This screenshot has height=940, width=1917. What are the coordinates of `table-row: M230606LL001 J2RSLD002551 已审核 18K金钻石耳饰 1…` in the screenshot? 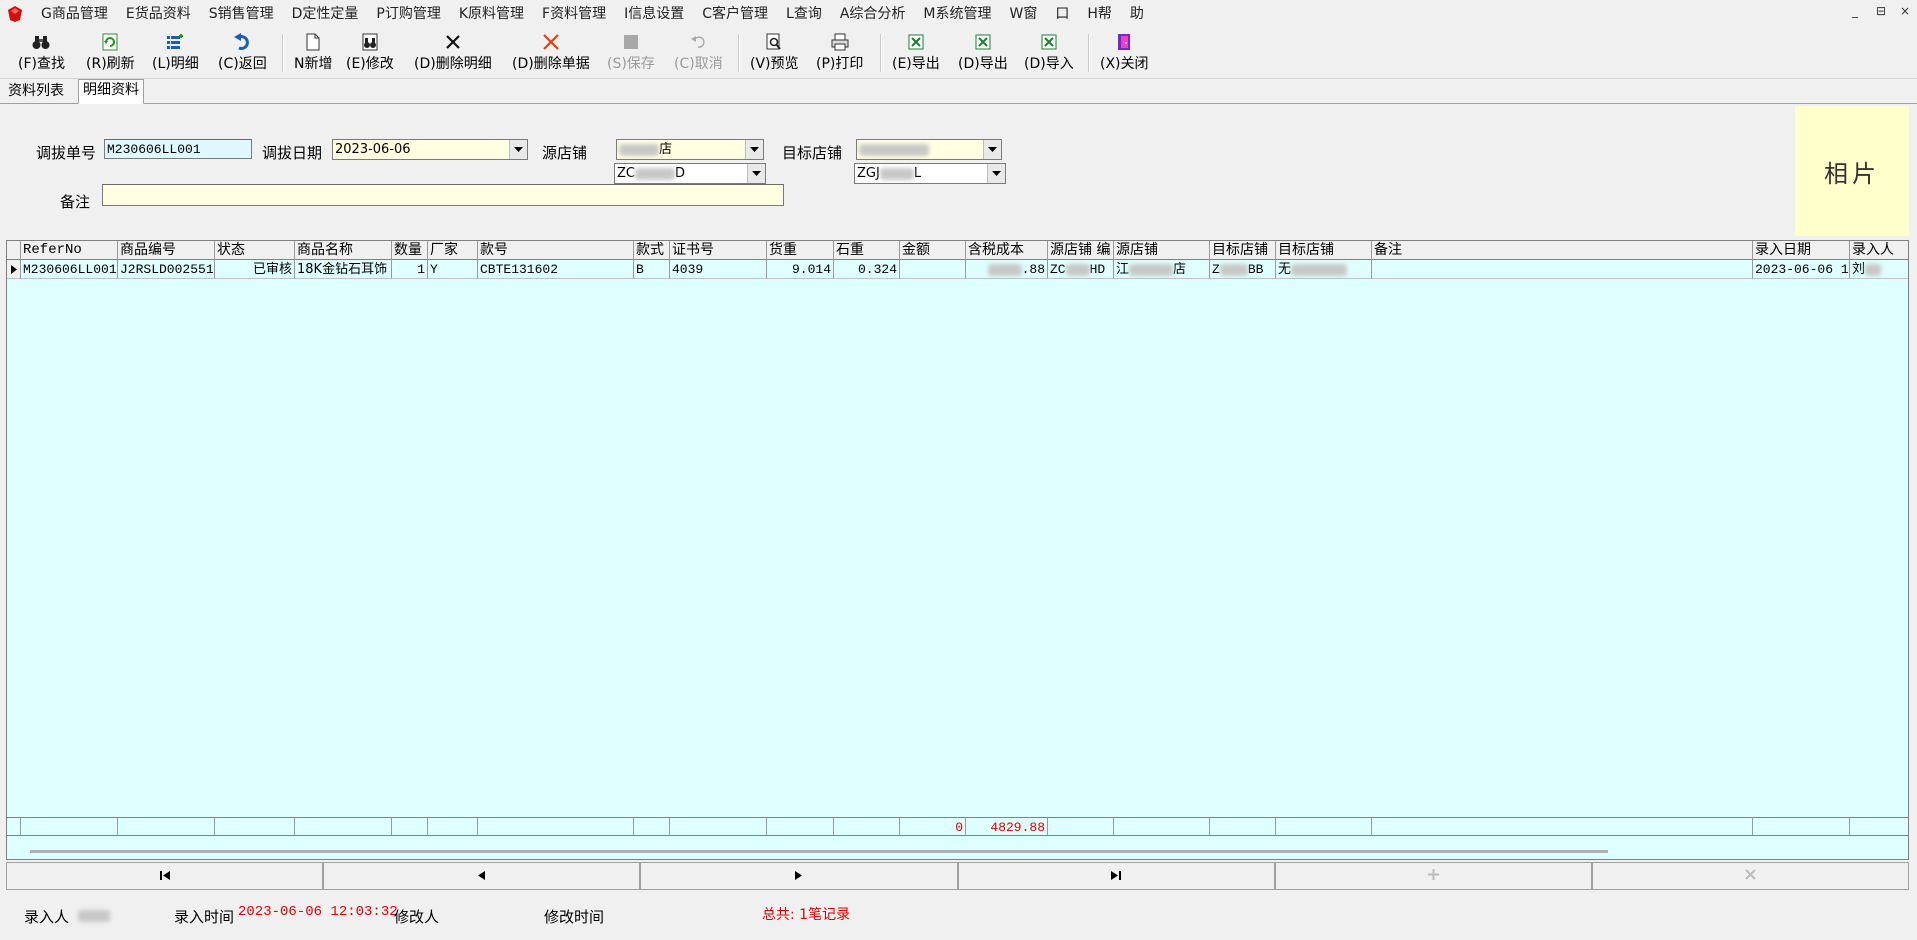 It's located at (957, 269).